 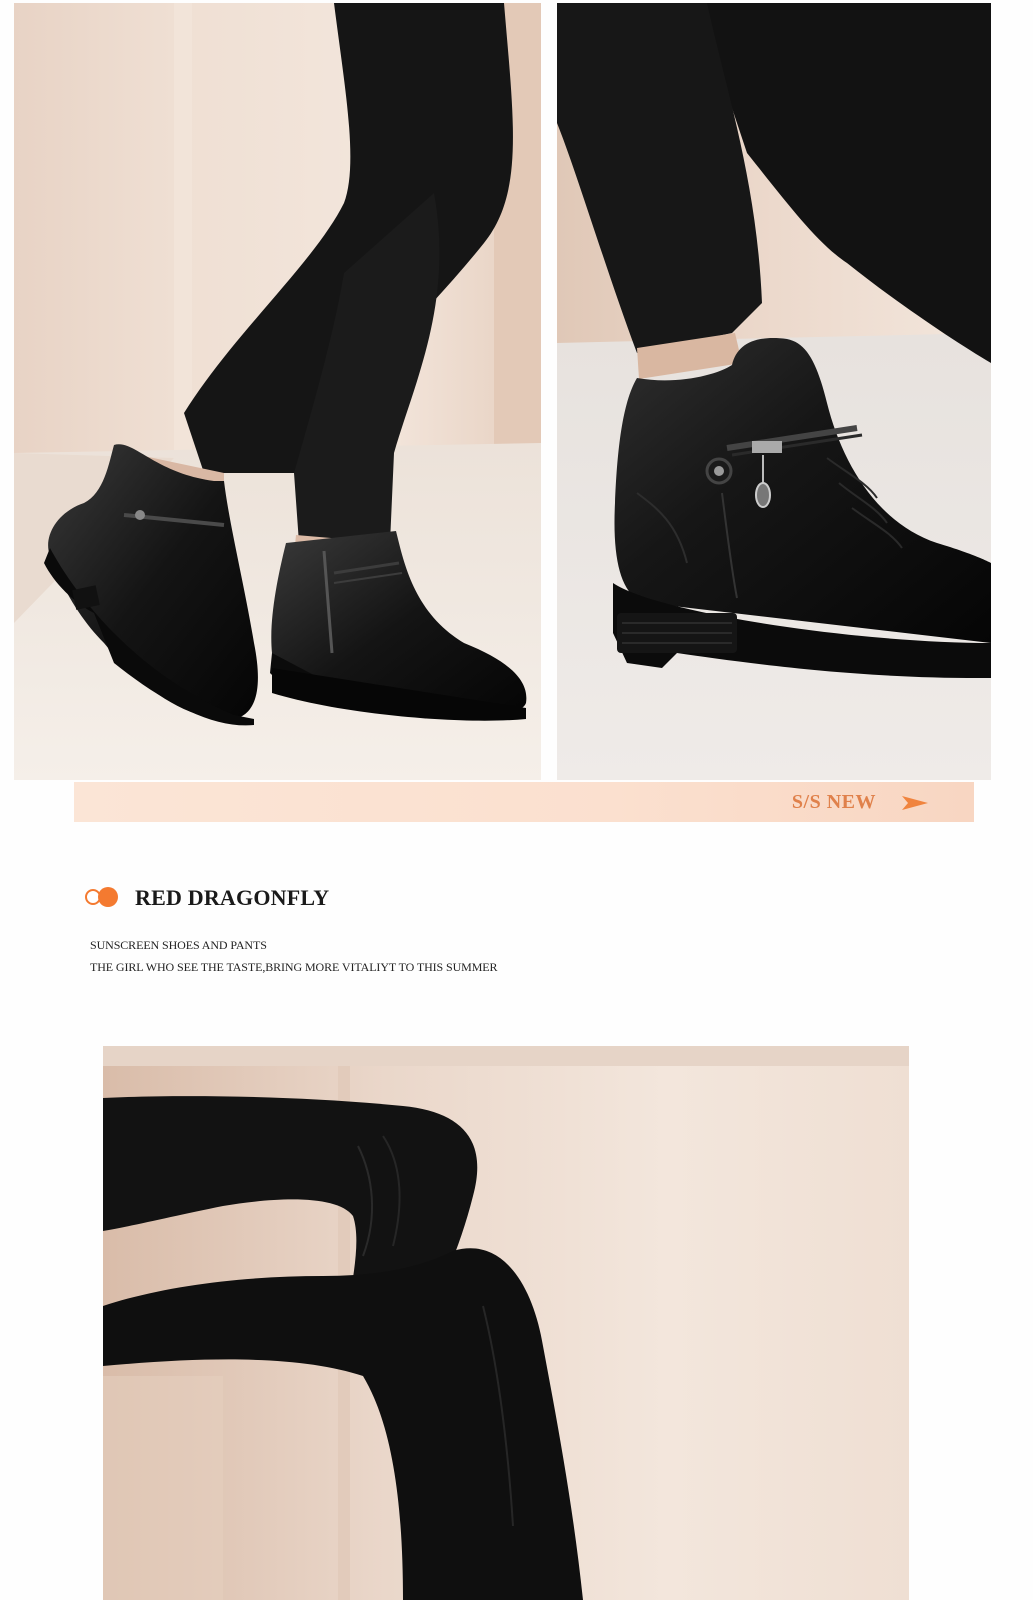 I want to click on ss-new-banner: S/S NEW, so click(x=524, y=802).